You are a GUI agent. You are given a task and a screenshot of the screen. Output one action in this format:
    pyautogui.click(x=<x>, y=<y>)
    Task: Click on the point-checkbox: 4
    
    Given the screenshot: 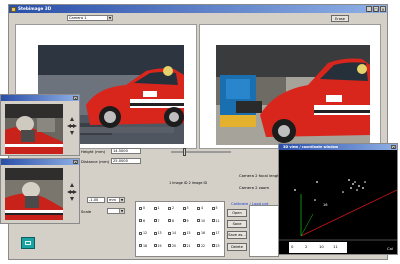 What is the action you would take?
    pyautogui.click(x=200, y=208)
    